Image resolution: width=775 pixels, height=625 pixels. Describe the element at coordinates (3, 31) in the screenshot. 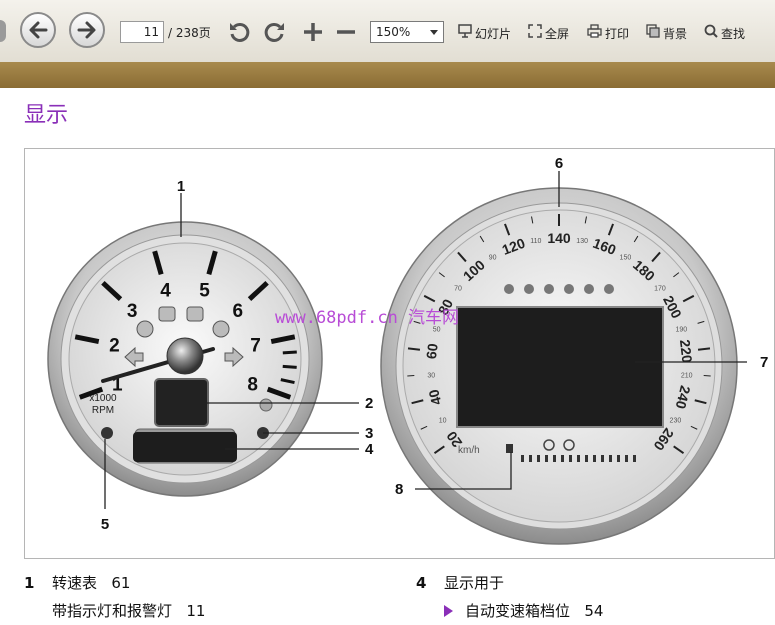

I see `sidebar-toggle-handle` at that location.